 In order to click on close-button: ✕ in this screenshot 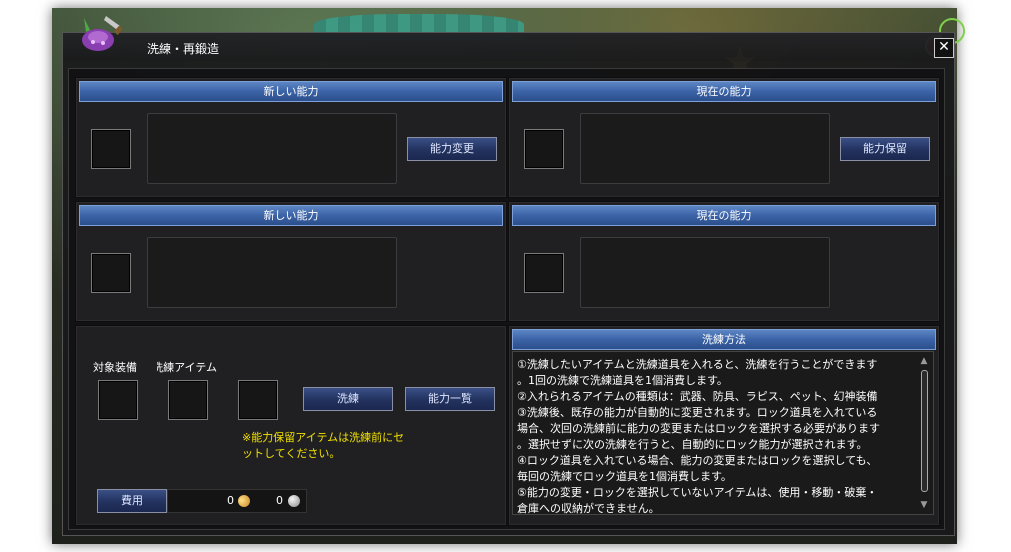, I will do `click(944, 48)`.